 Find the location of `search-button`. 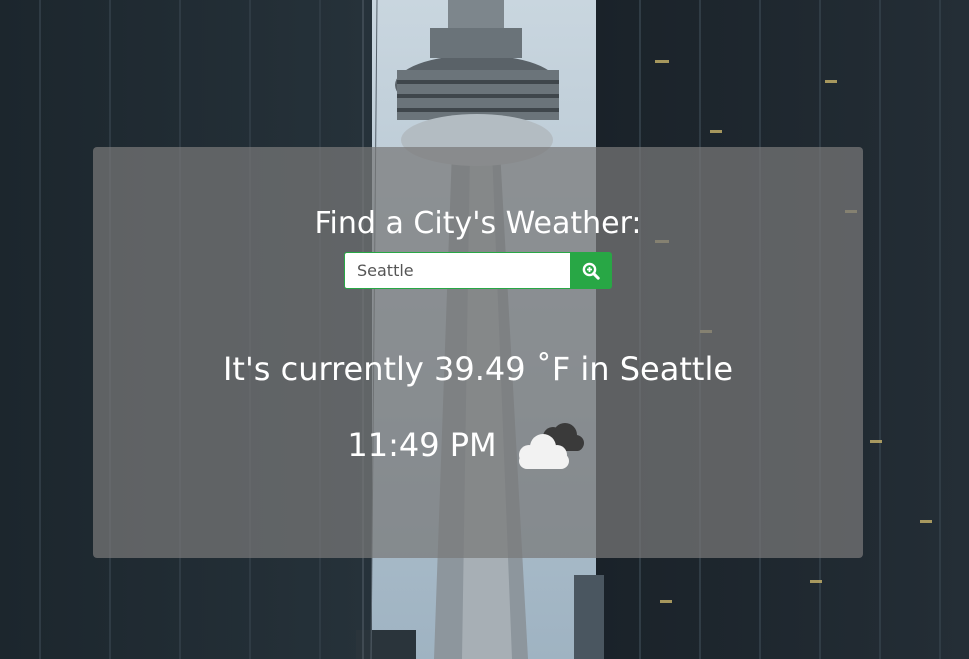

search-button is located at coordinates (591, 270).